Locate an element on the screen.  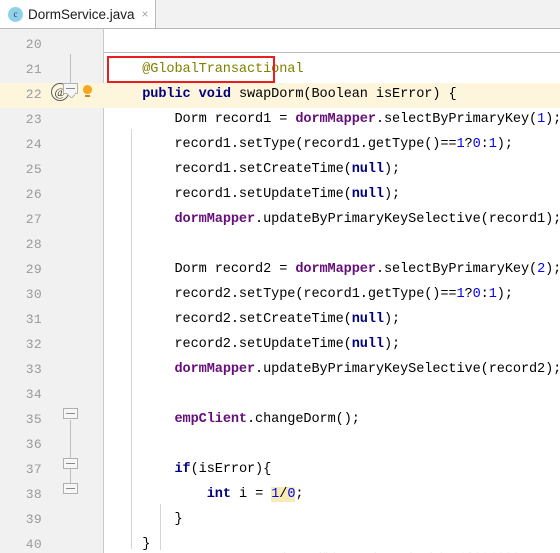
line-number: 33 is located at coordinates (33, 369).